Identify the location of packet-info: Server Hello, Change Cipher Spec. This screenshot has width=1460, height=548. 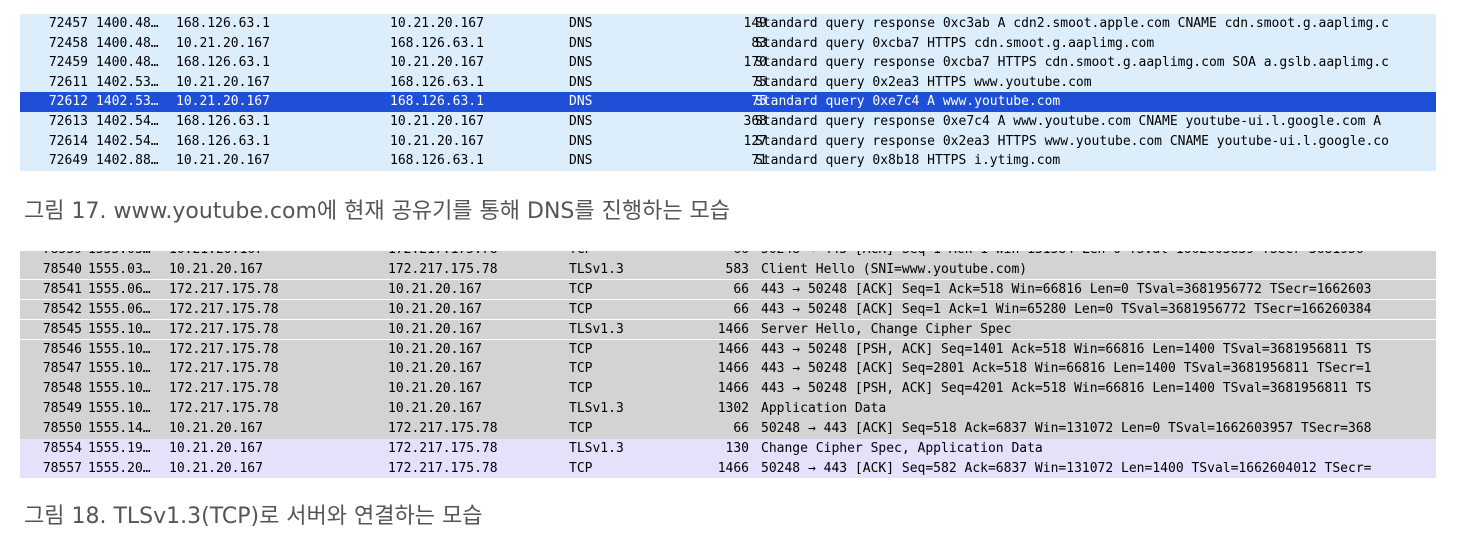
(886, 329).